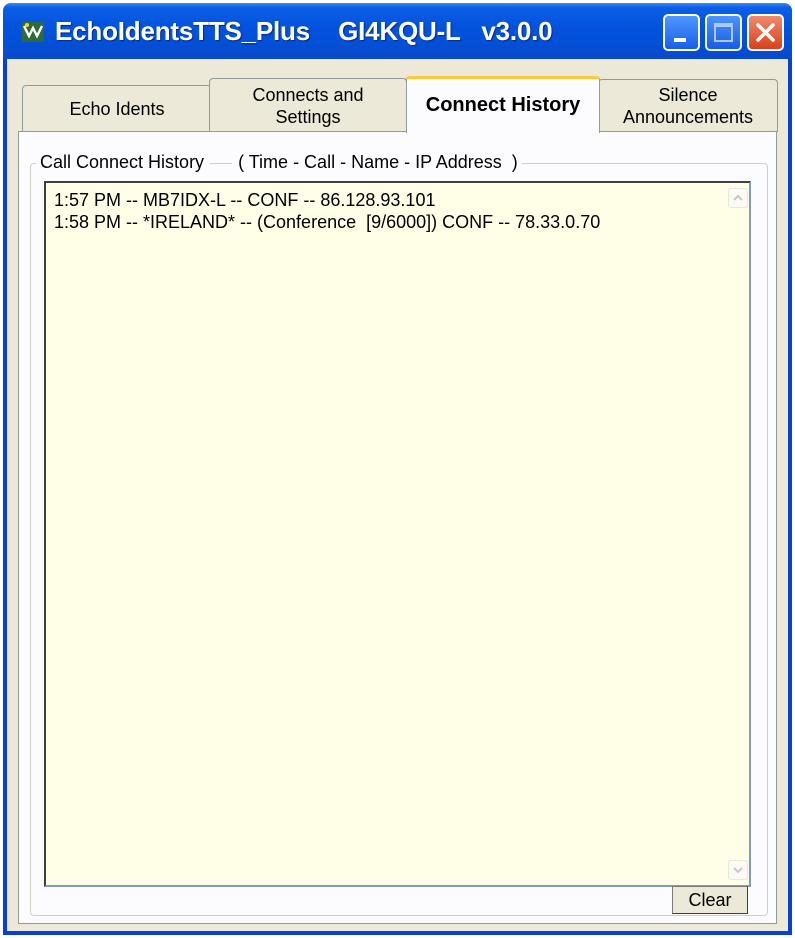  What do you see at coordinates (688, 95) in the screenshot?
I see `tab-label-line1: Silence` at bounding box center [688, 95].